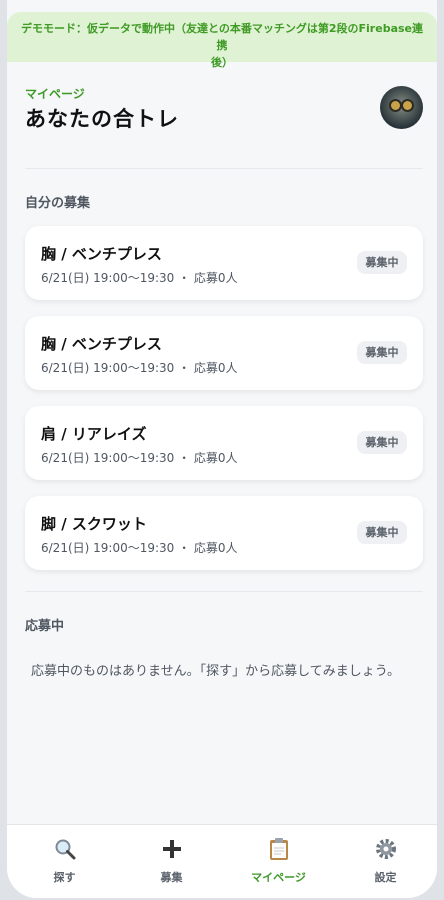 This screenshot has width=444, height=900. Describe the element at coordinates (224, 443) in the screenshot. I see `post-card: 肩 / リアレイズ 6/21(日) 19:00〜19:30 ・ 応募0人 募集中` at that location.